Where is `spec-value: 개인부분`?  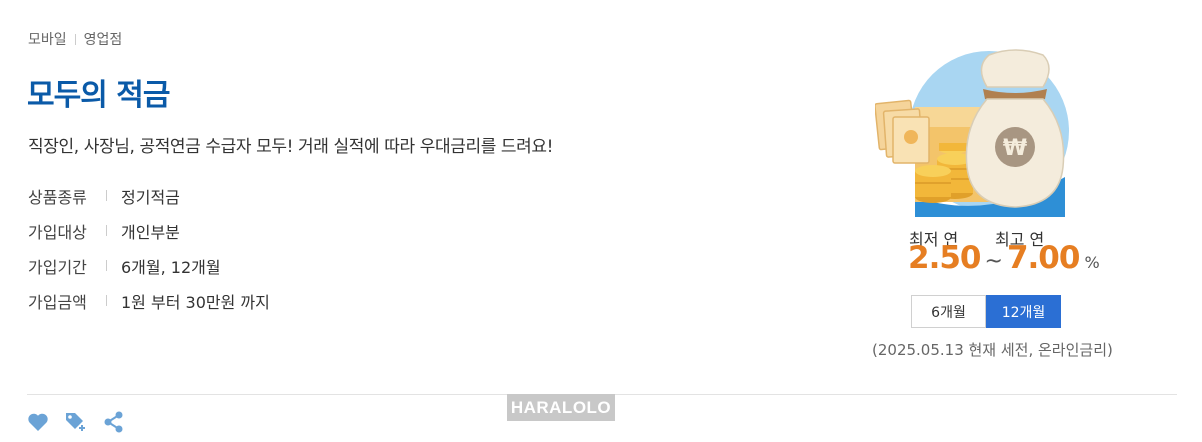
spec-value: 개인부분 is located at coordinates (150, 232).